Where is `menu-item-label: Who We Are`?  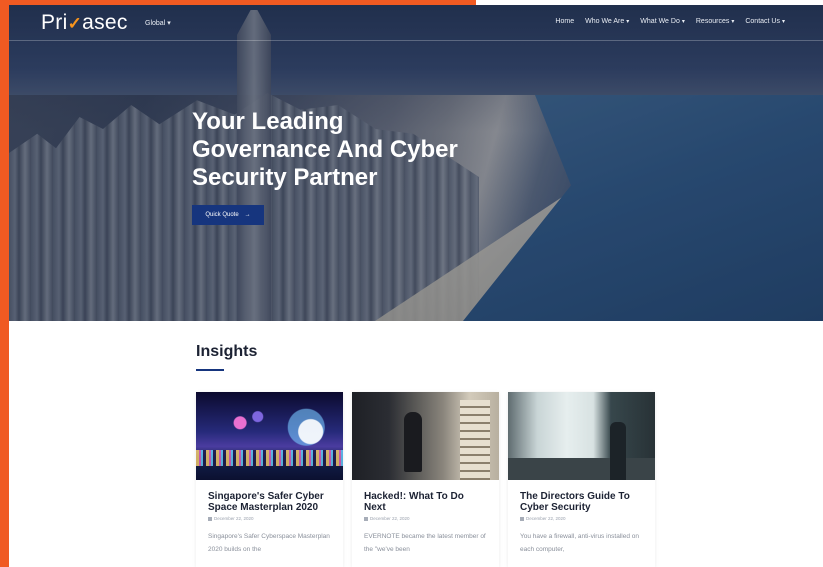 menu-item-label: Who We Are is located at coordinates (605, 21).